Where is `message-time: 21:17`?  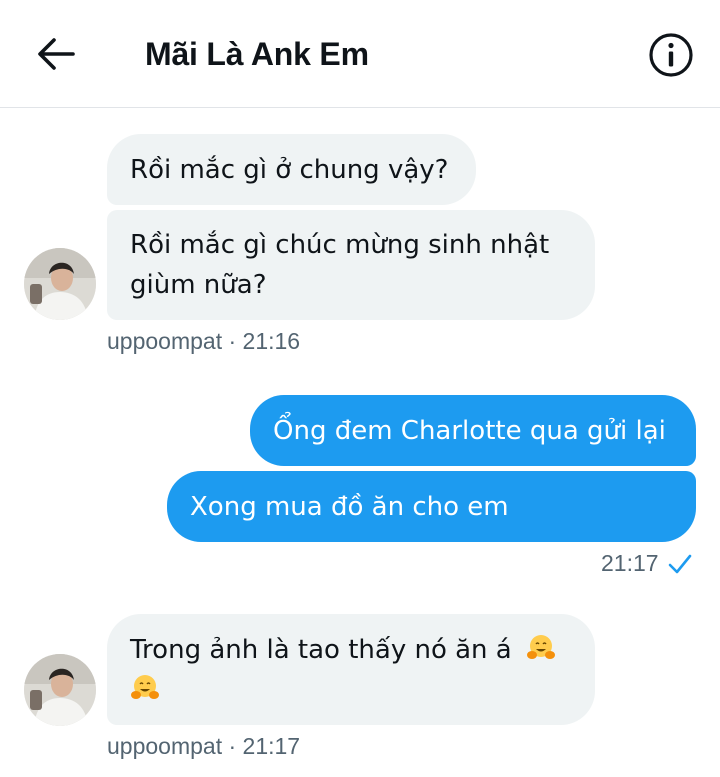
message-time: 21:17 is located at coordinates (630, 563).